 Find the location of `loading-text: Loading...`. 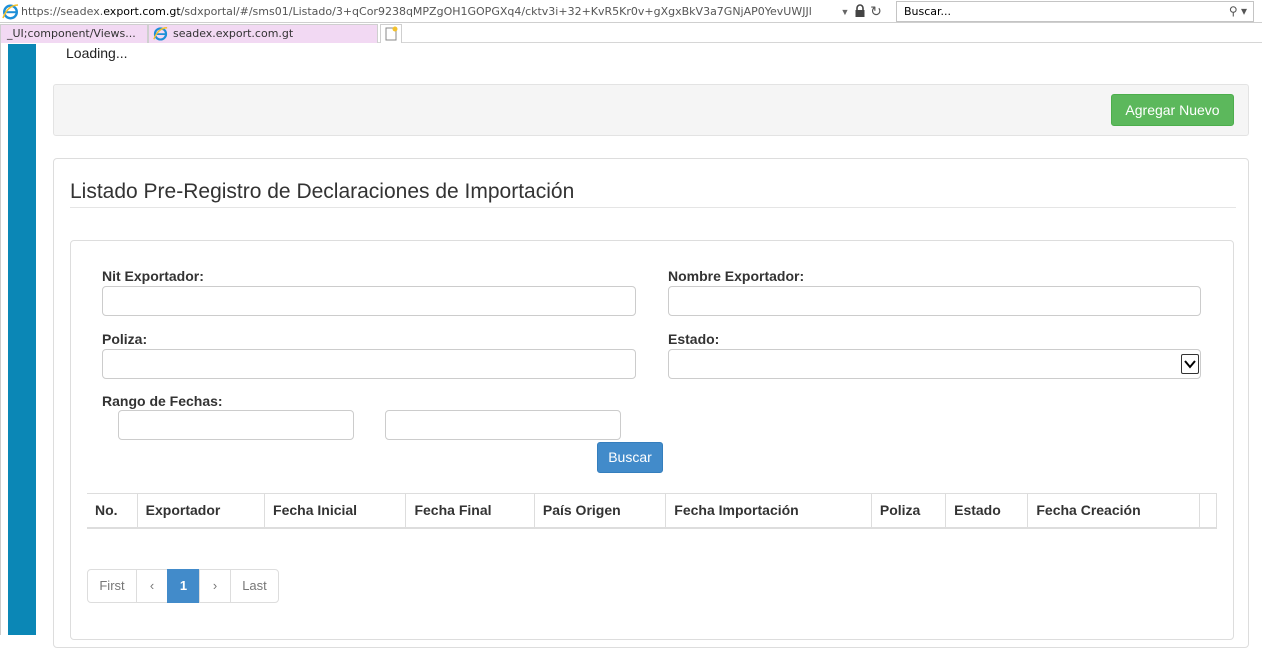

loading-text: Loading... is located at coordinates (97, 53).